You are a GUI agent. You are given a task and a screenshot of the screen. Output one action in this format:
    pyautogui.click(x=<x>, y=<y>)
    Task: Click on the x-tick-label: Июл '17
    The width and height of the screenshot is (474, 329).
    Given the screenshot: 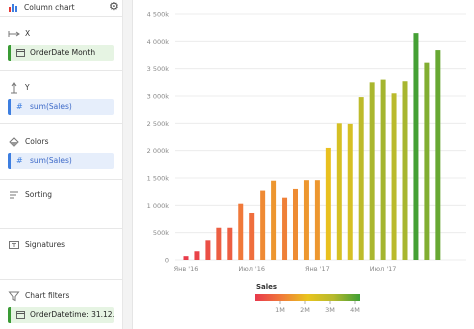 What is the action you would take?
    pyautogui.click(x=383, y=269)
    